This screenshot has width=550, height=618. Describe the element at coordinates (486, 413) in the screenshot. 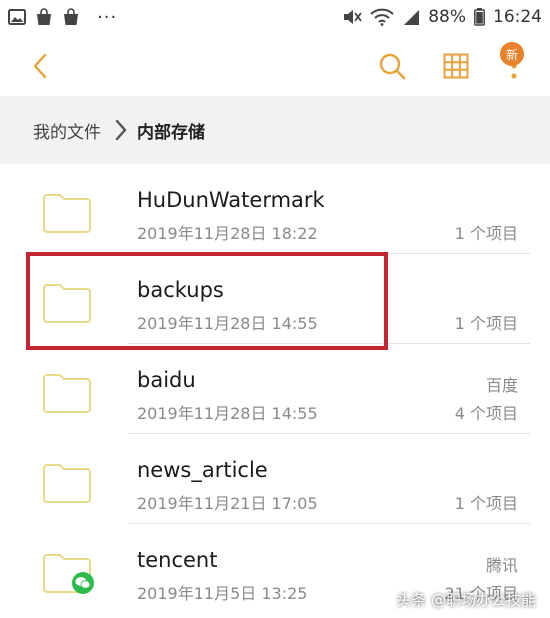

I see `item-count: 4 个项目` at that location.